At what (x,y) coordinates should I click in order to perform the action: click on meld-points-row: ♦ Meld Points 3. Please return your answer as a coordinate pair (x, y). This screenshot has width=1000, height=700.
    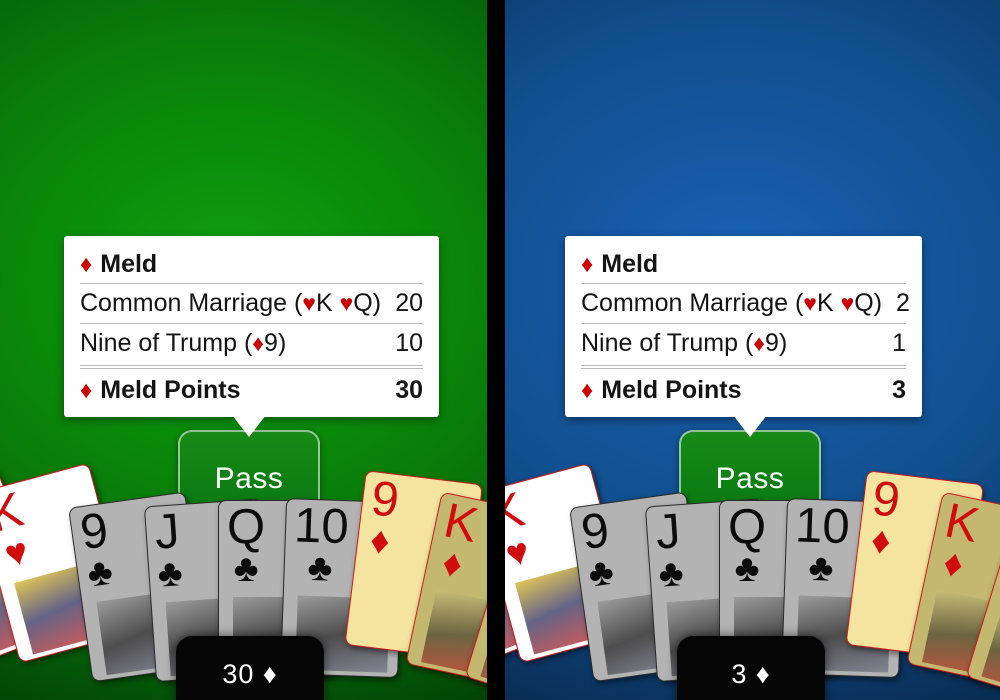
    Looking at the image, I should click on (743, 387).